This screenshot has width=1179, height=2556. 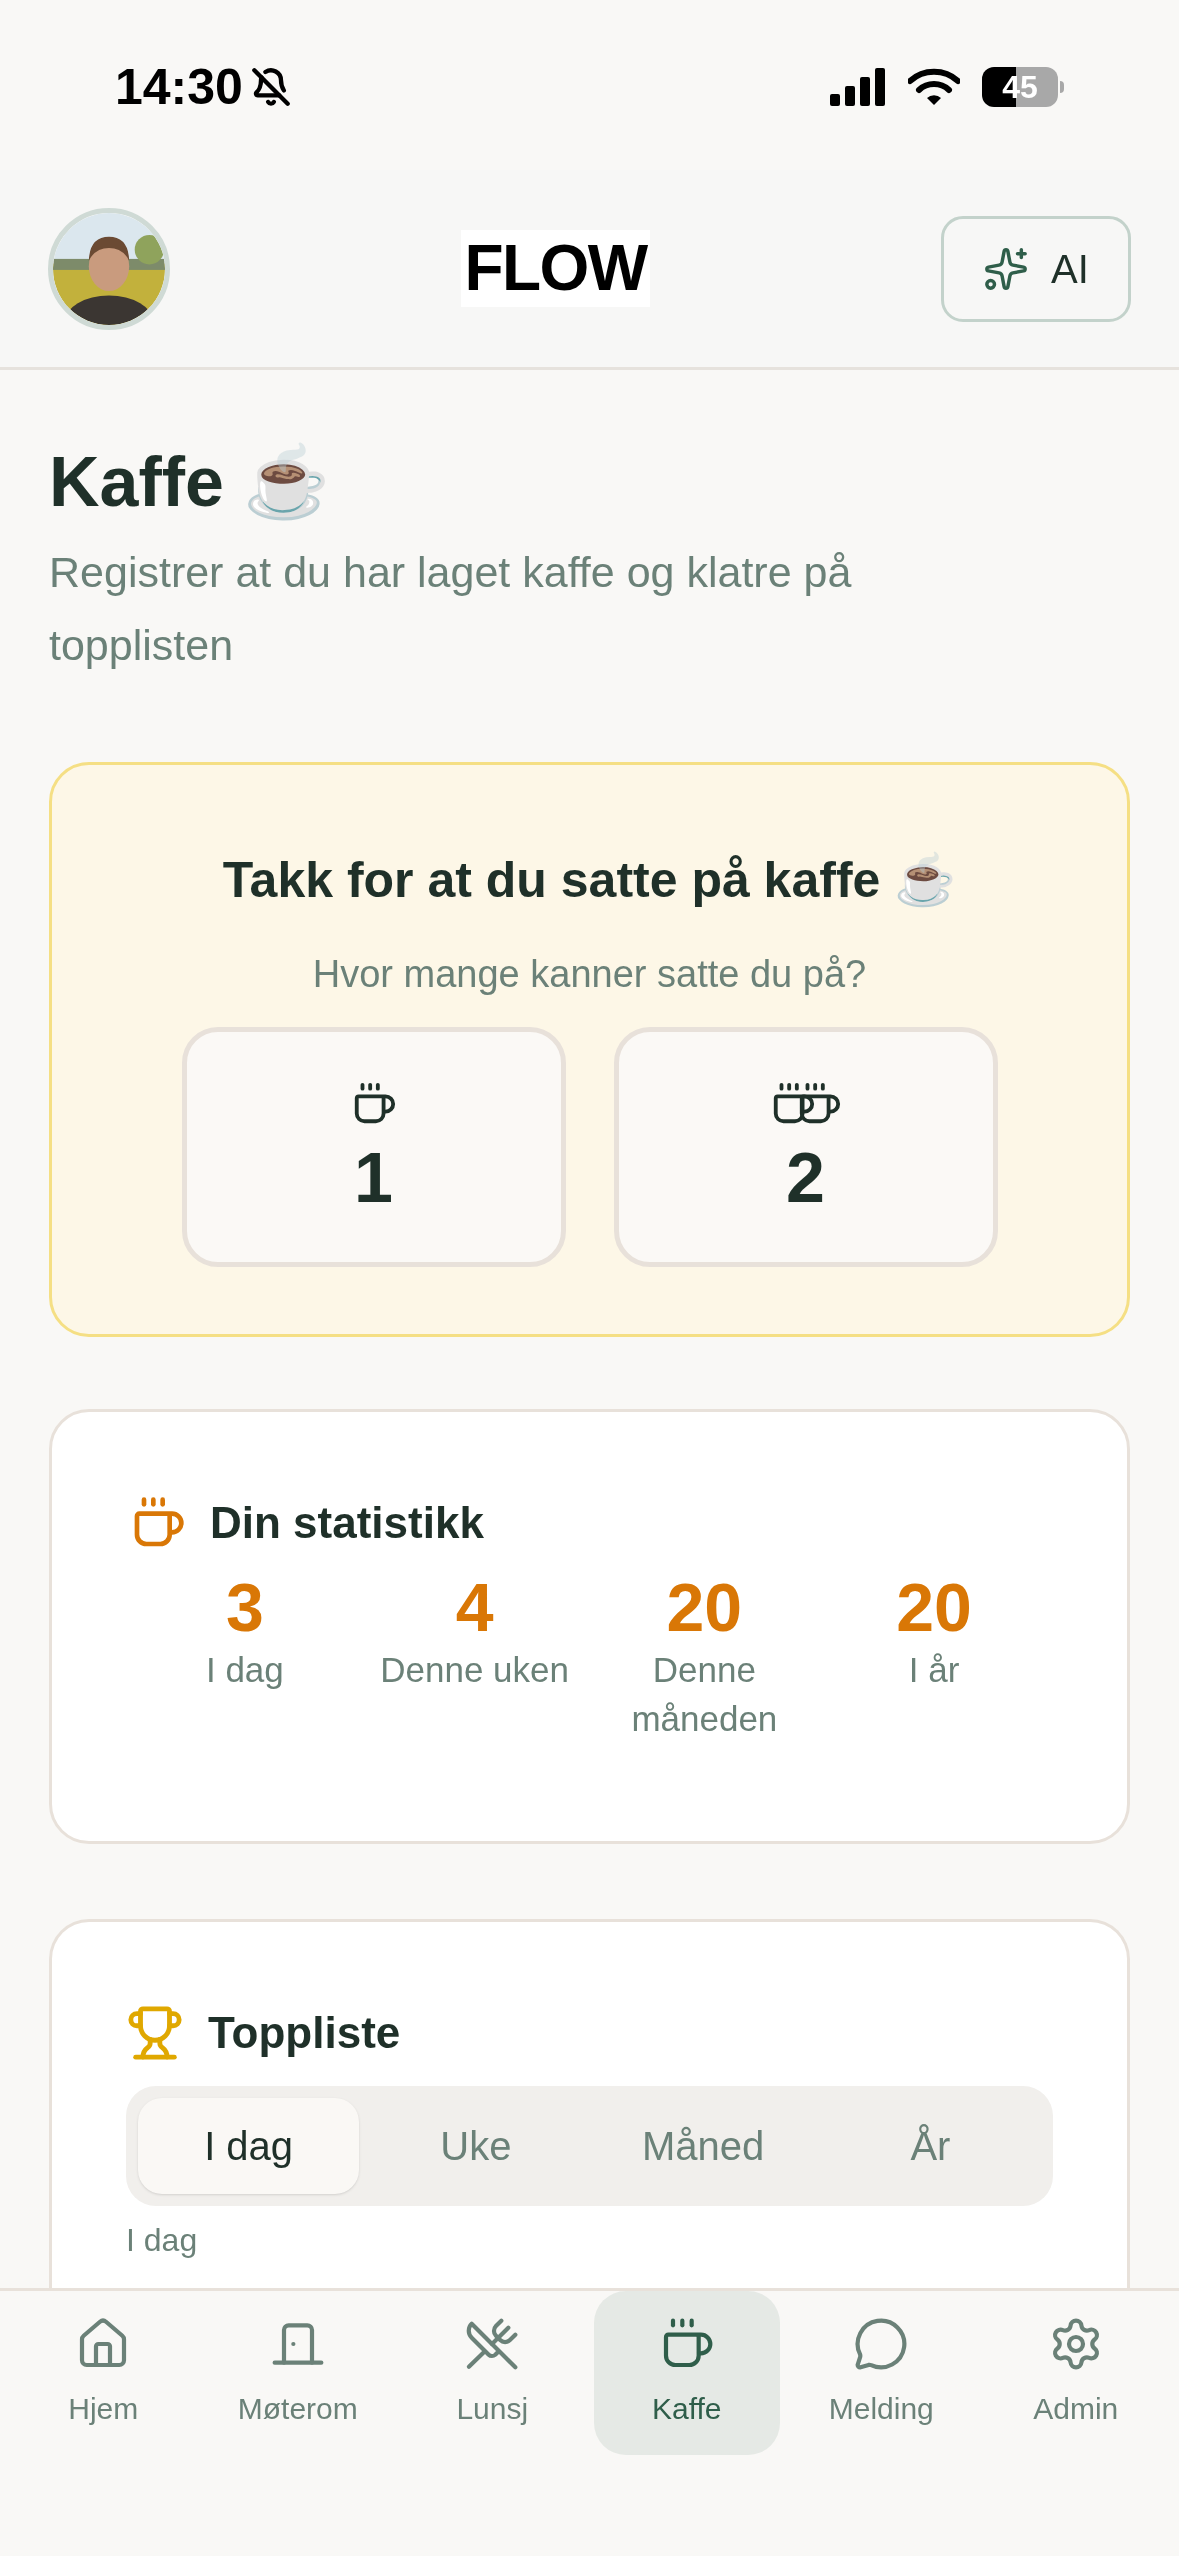 What do you see at coordinates (555, 268) in the screenshot?
I see `app-logo: FLOW` at bounding box center [555, 268].